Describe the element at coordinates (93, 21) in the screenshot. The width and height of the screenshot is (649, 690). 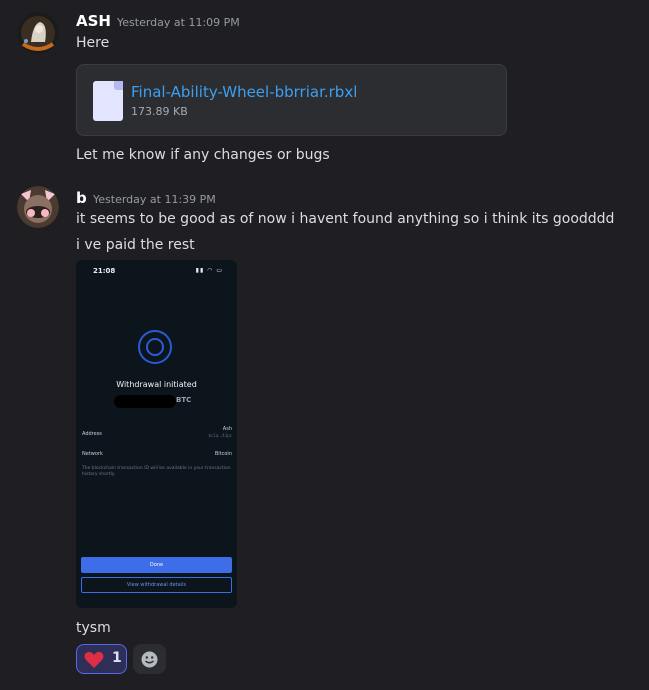
I see `author-name: ASH` at that location.